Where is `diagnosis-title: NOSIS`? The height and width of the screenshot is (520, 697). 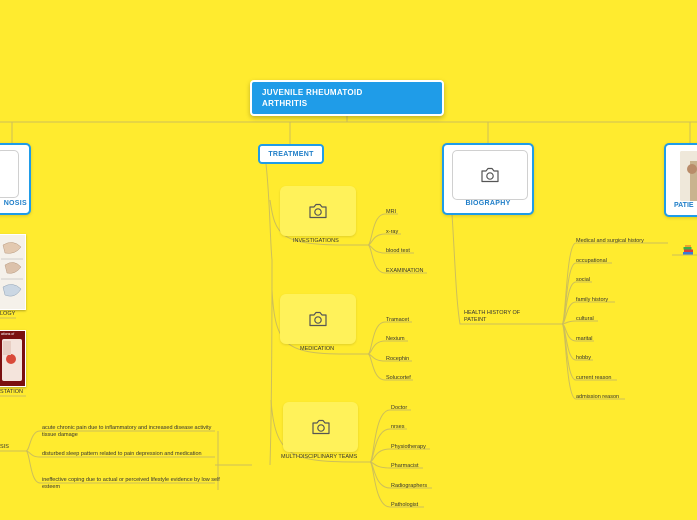 diagnosis-title: NOSIS is located at coordinates (15, 203).